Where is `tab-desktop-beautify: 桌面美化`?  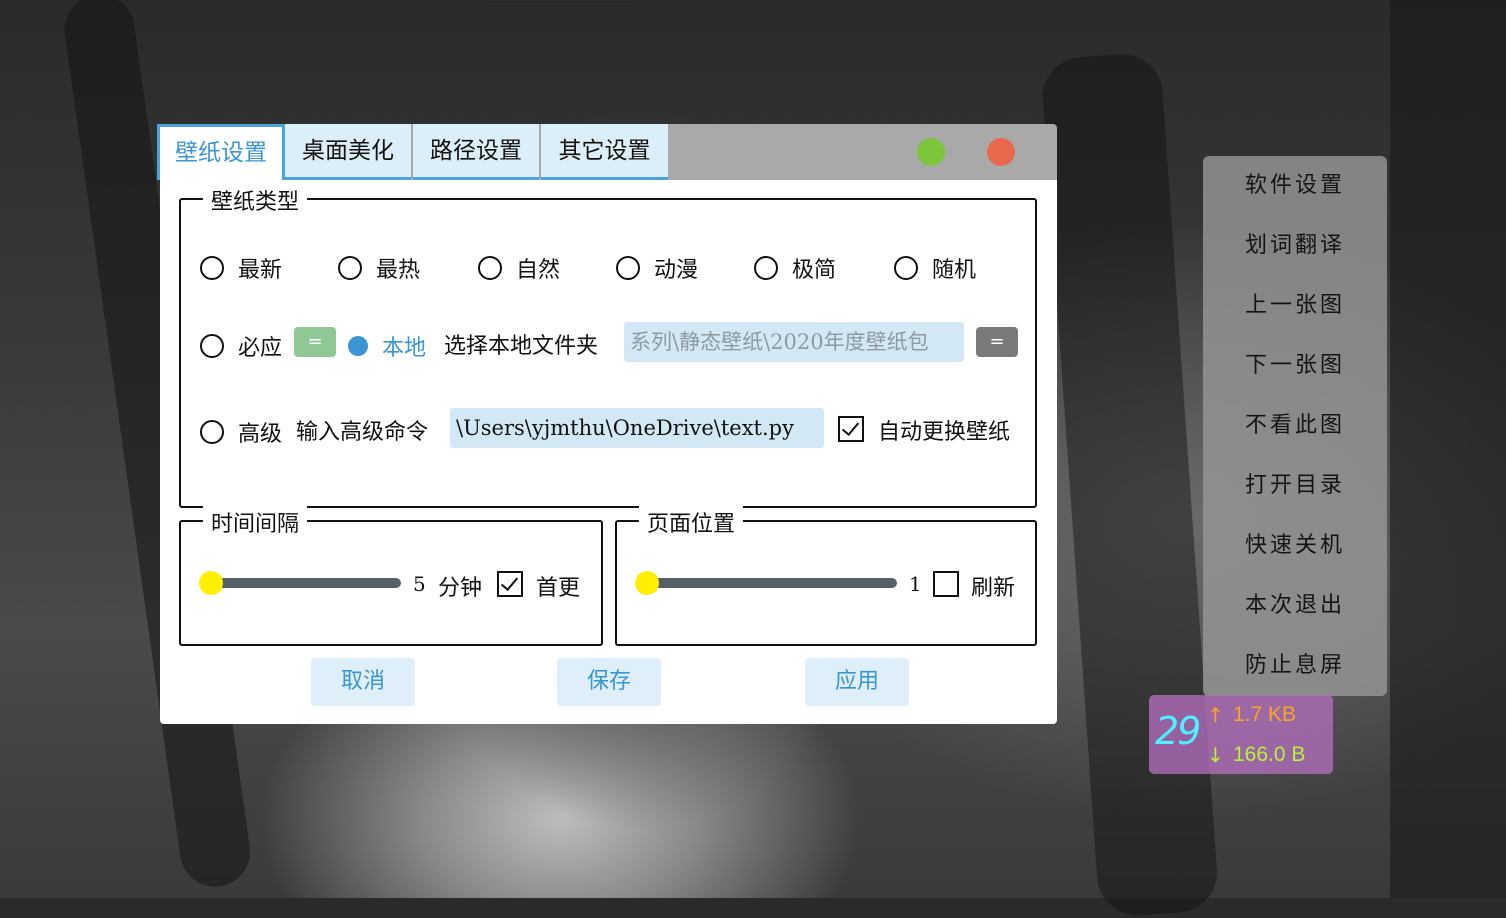 tab-desktop-beautify: 桌面美化 is located at coordinates (348, 152).